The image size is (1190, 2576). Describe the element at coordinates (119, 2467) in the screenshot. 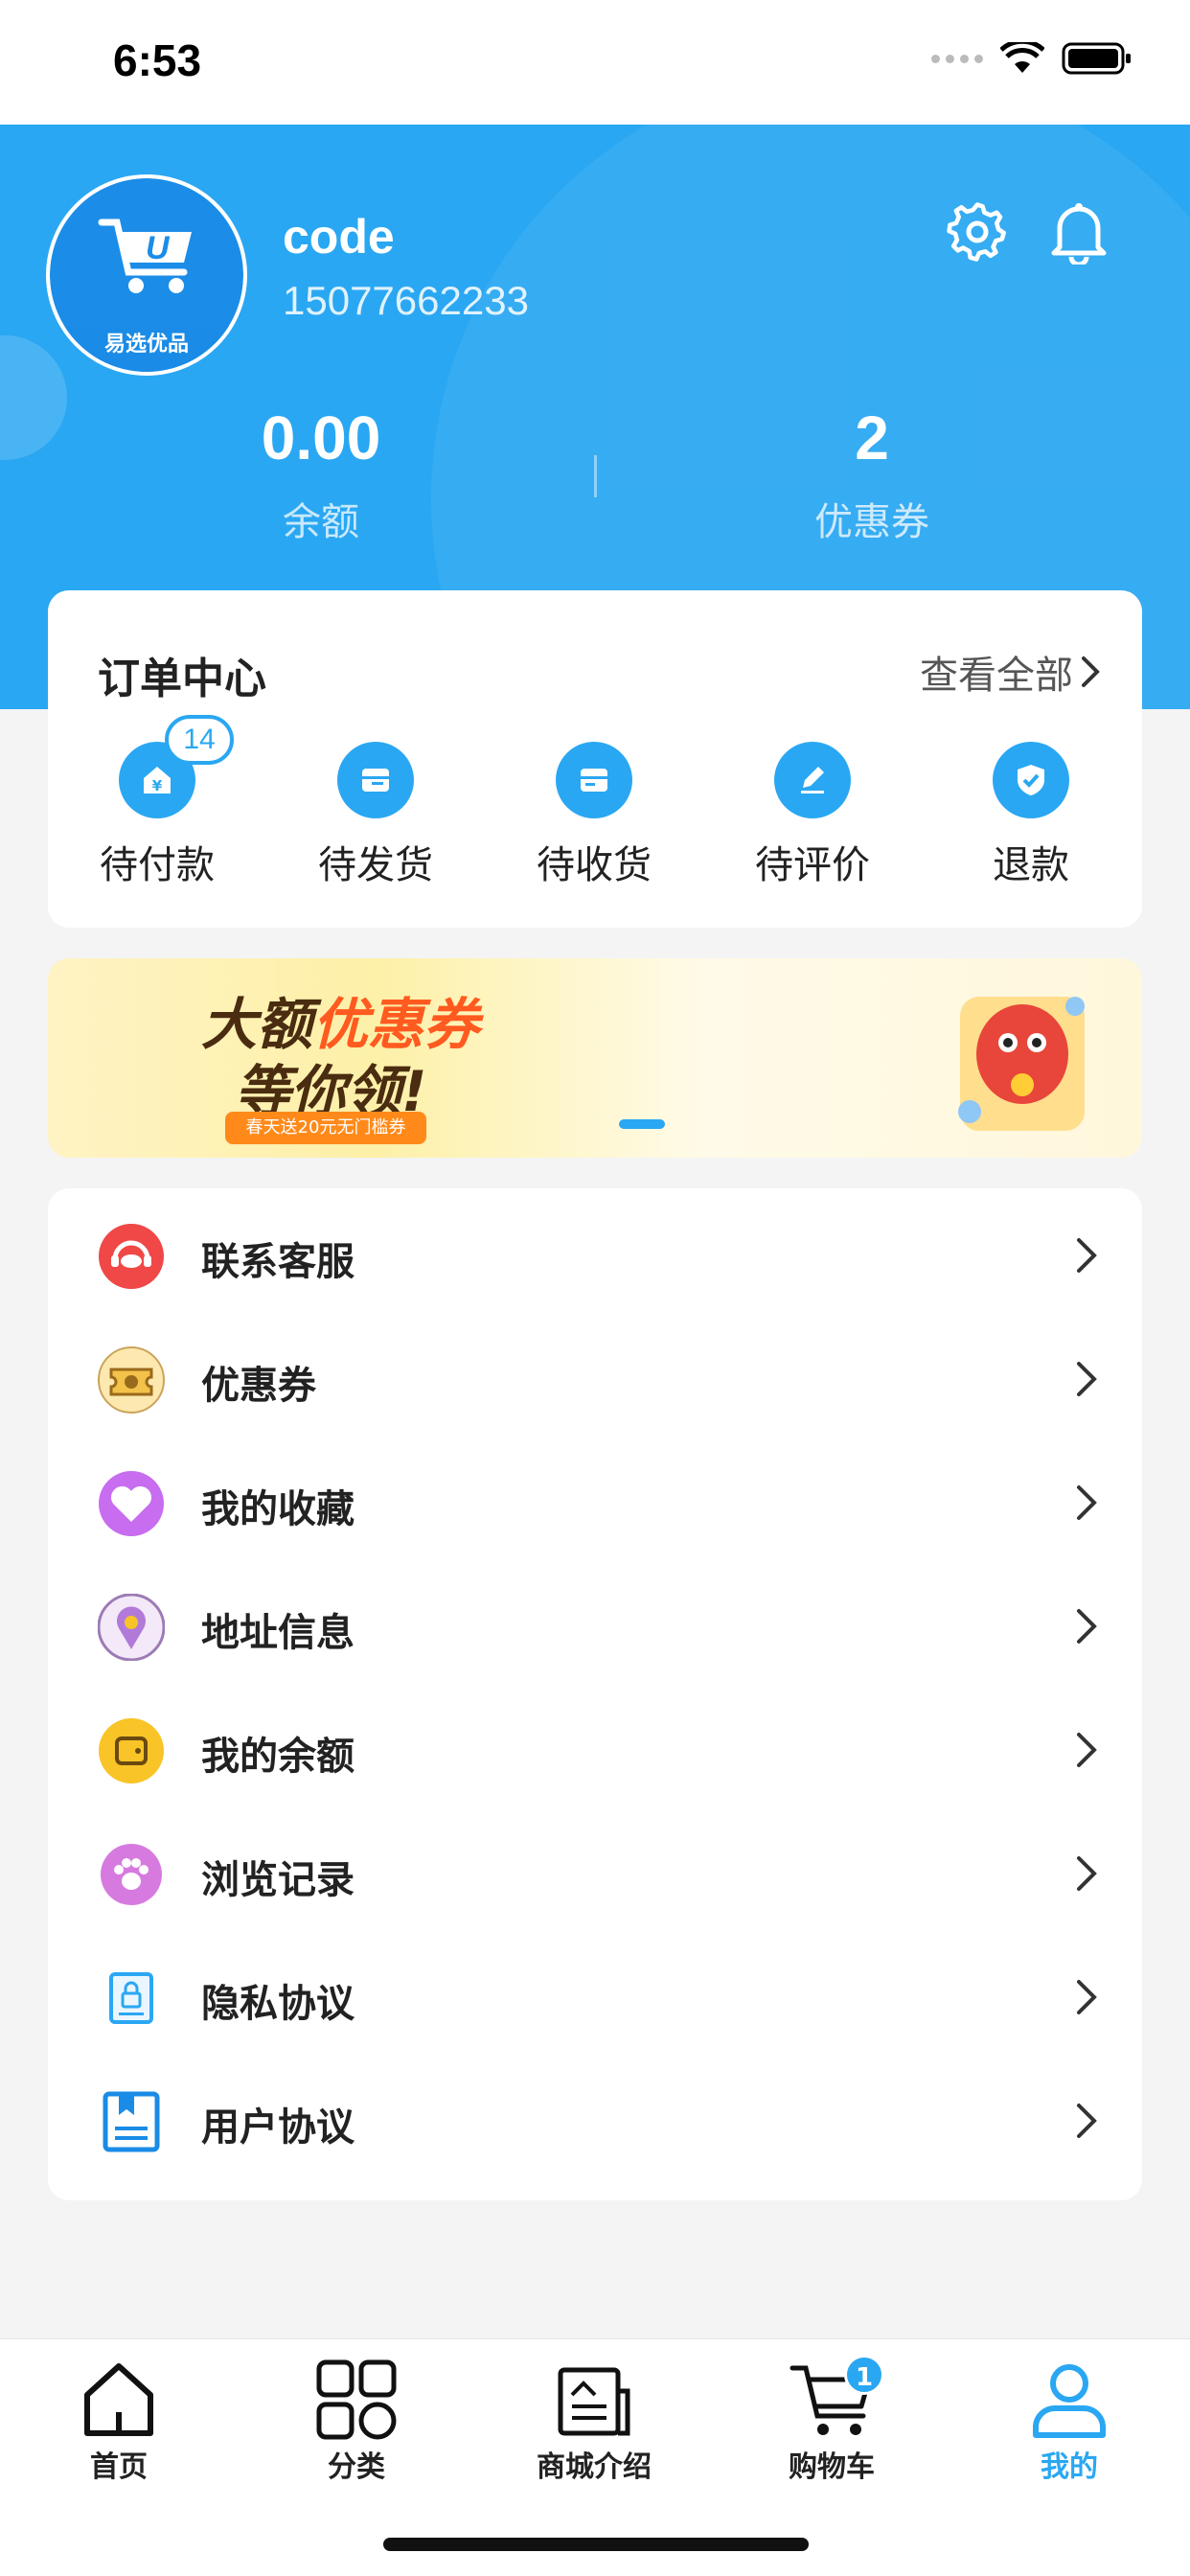

I see `tab-label: 首页` at that location.